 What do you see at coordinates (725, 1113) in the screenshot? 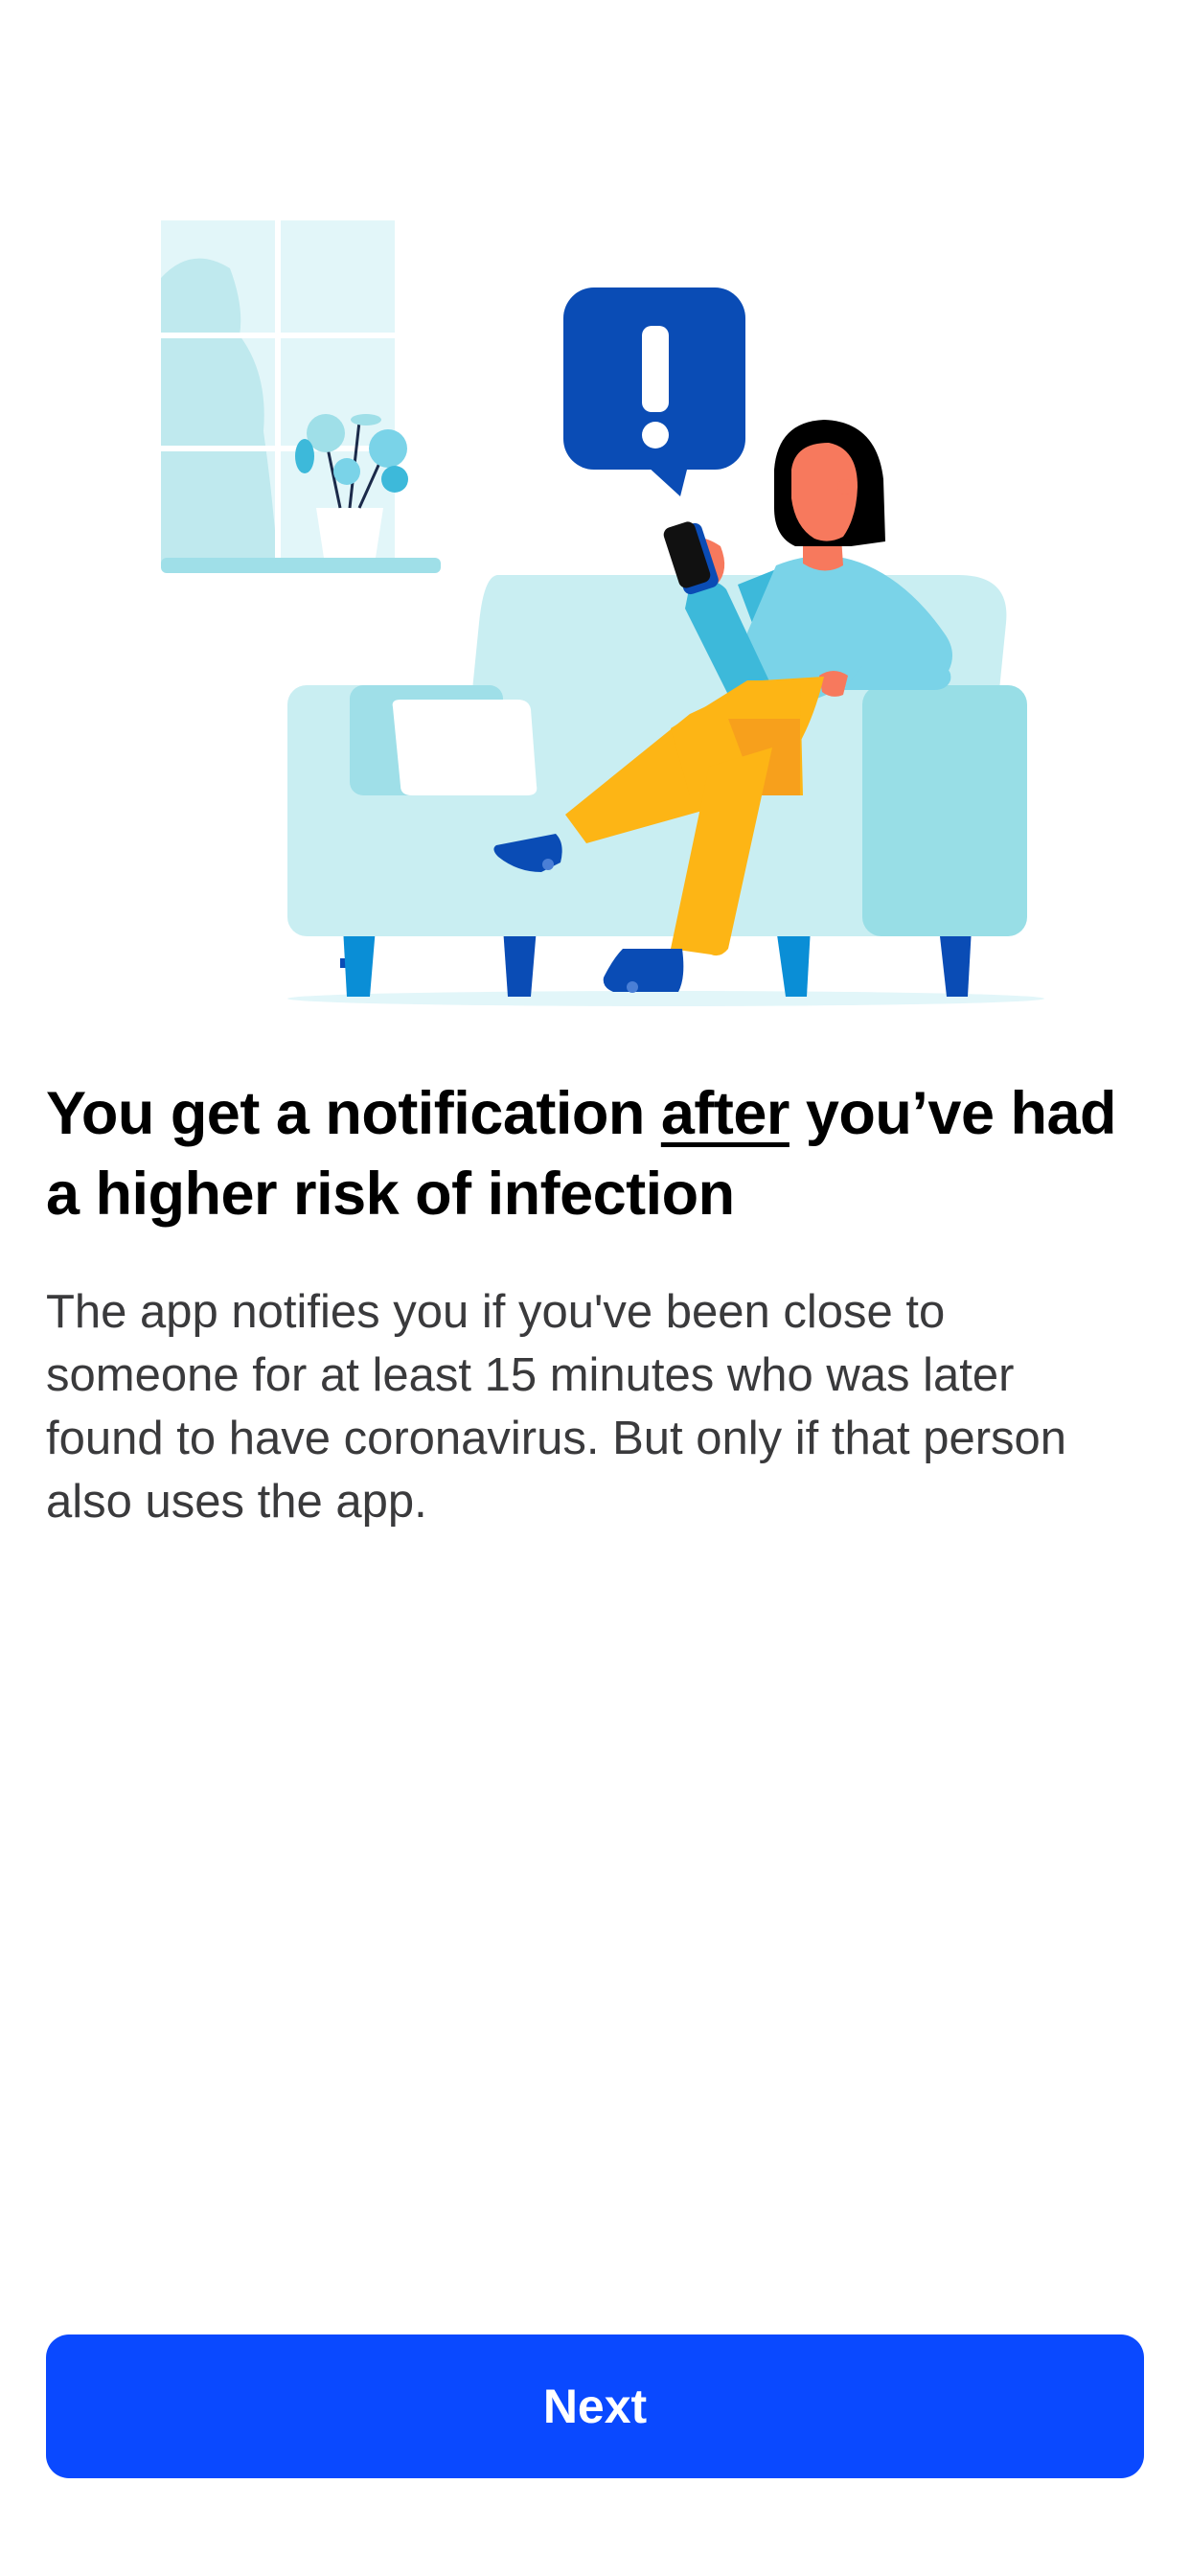
I see `title-emphasis: after` at bounding box center [725, 1113].